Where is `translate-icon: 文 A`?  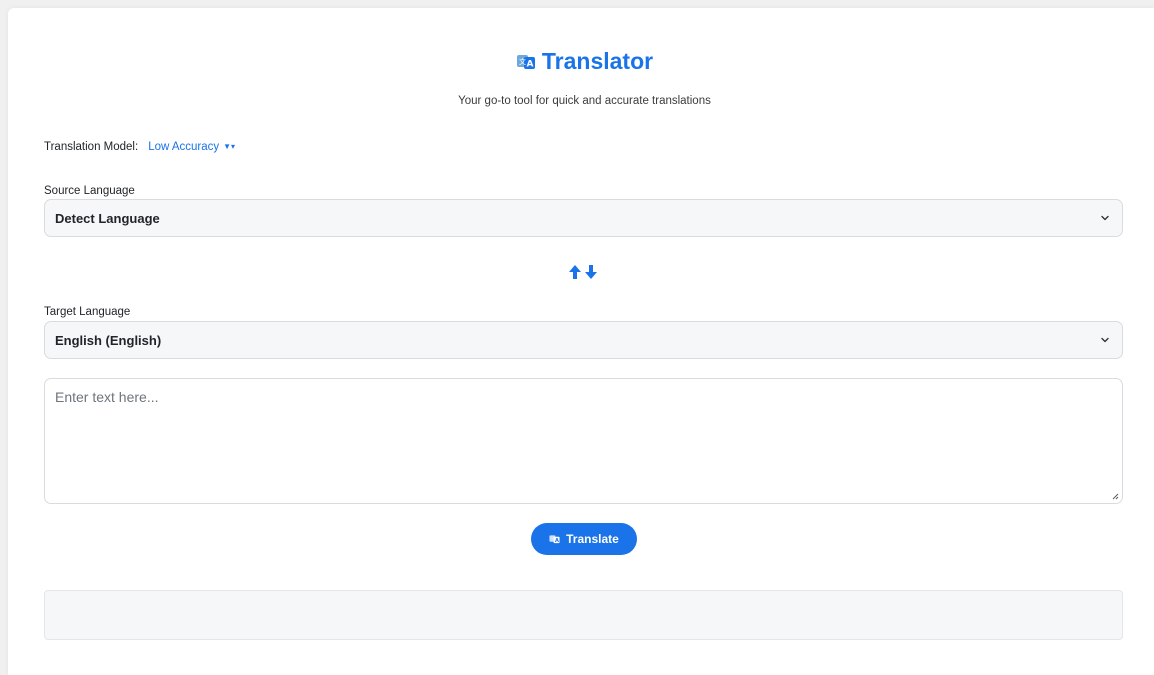
translate-icon: 文 A is located at coordinates (525, 61).